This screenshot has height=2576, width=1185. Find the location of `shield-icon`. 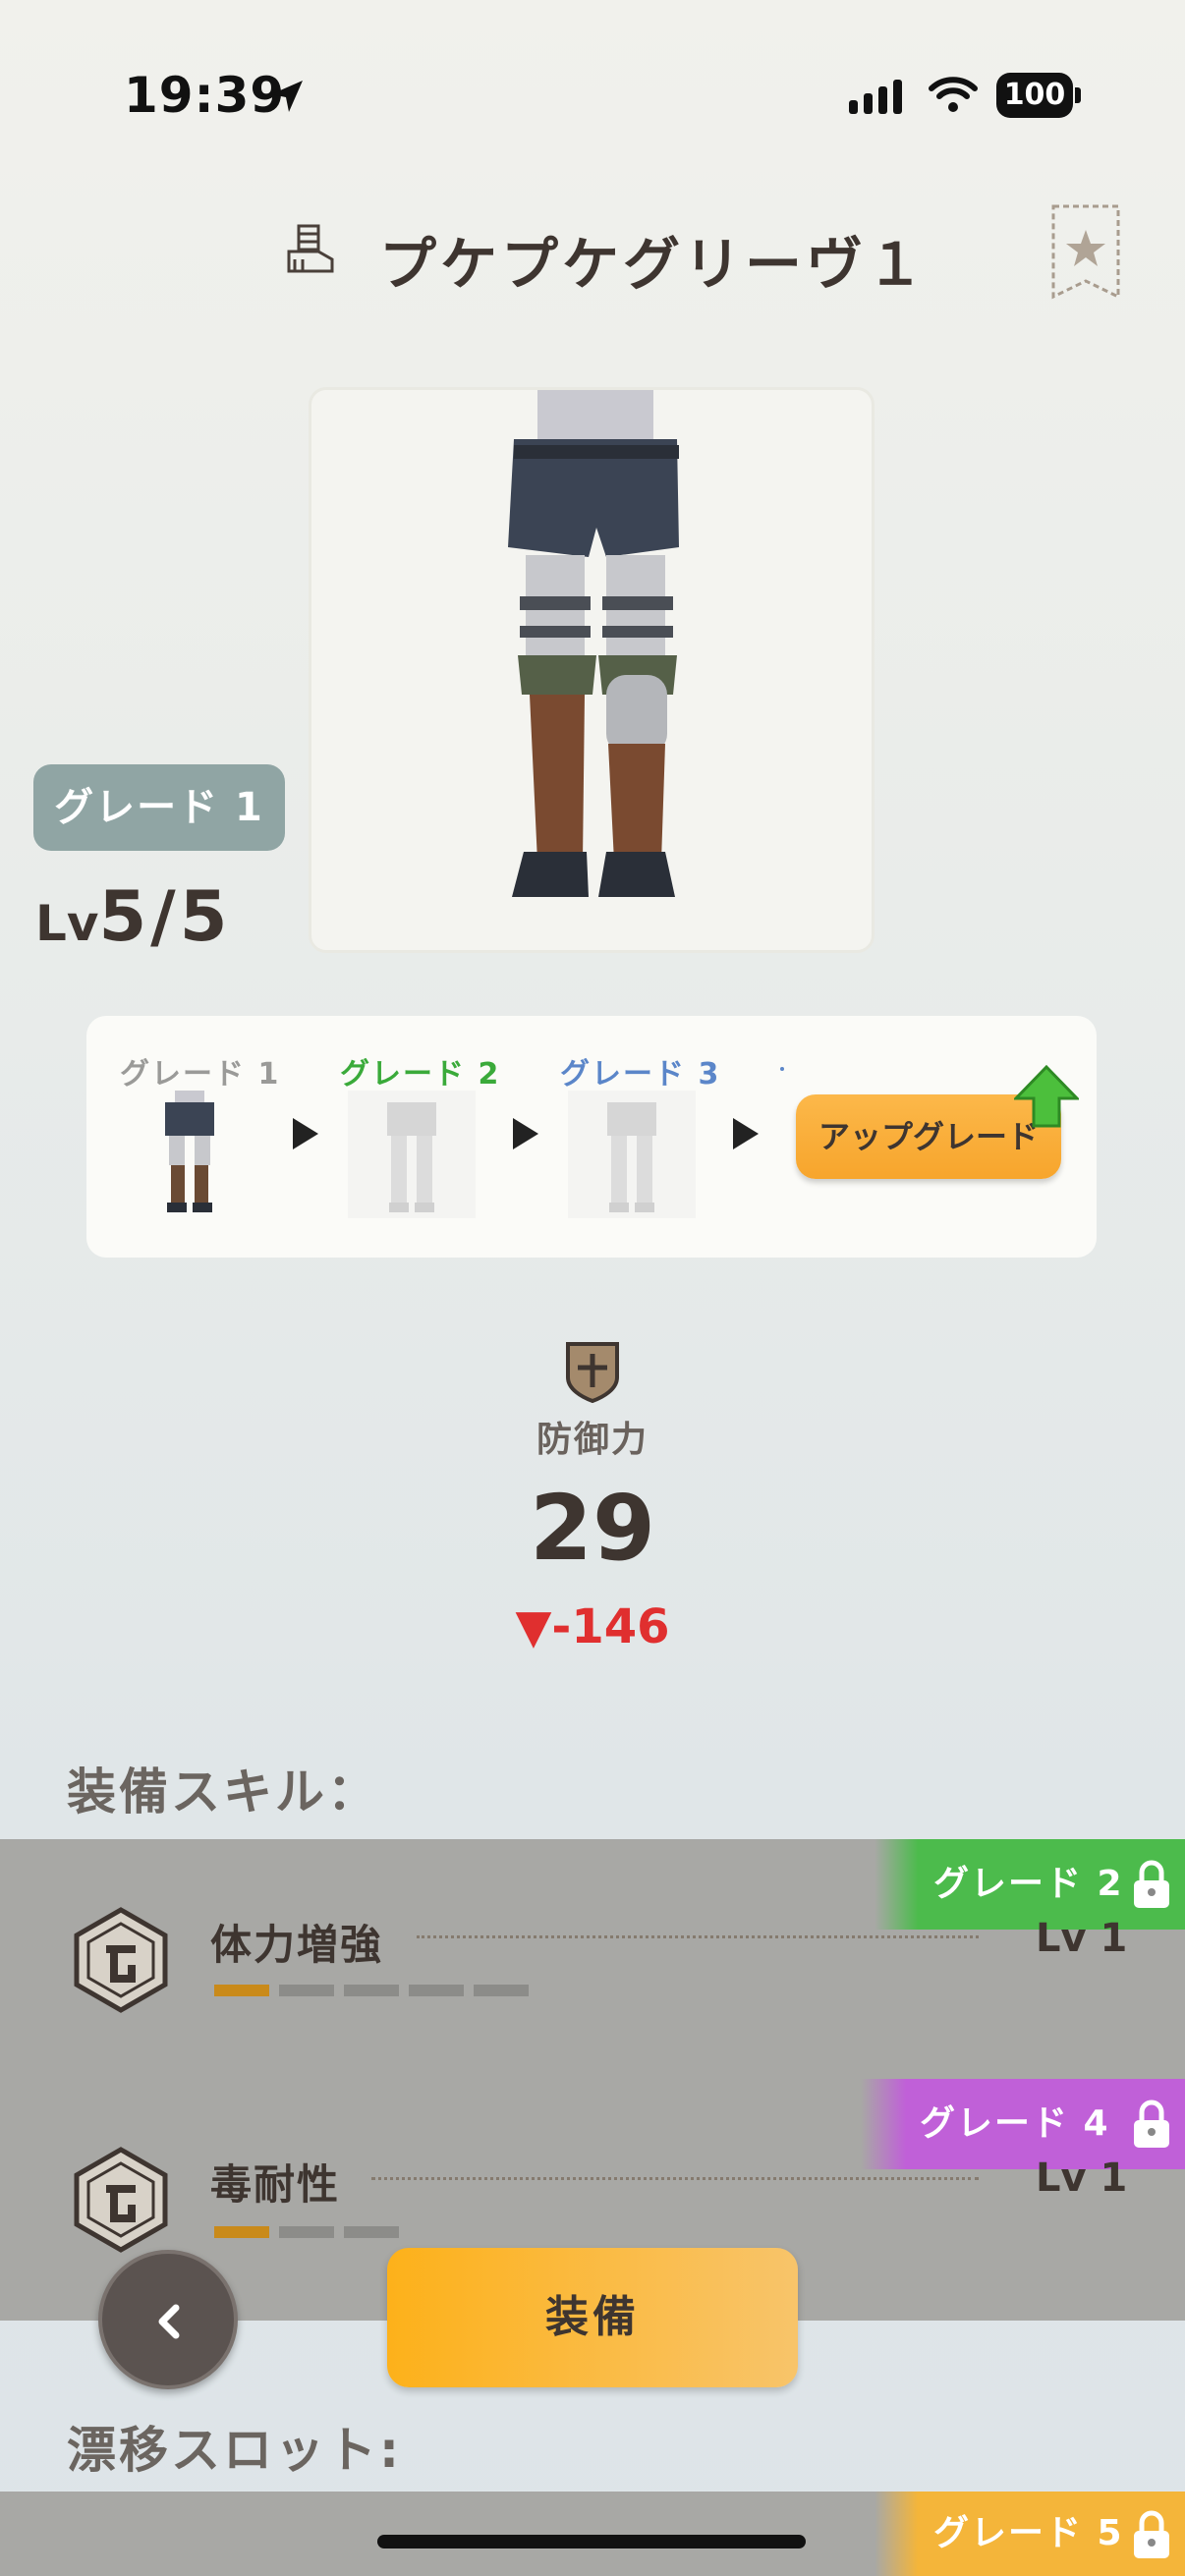

shield-icon is located at coordinates (592, 1372).